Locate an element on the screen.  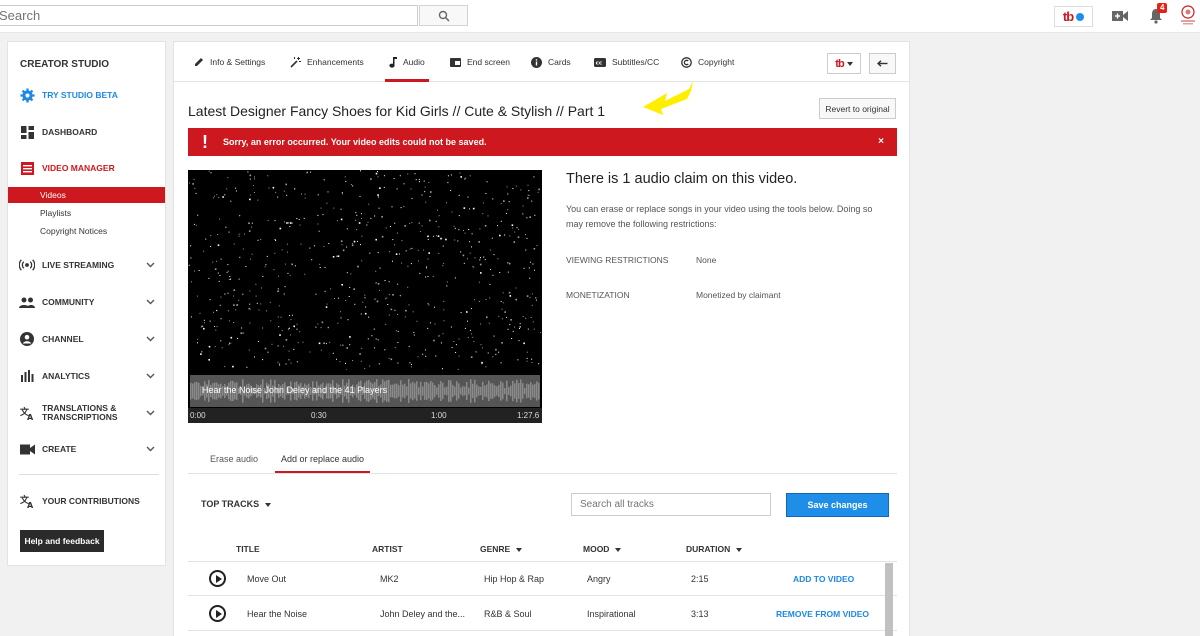
tab-info-settings: Info & Settings is located at coordinates (229, 62).